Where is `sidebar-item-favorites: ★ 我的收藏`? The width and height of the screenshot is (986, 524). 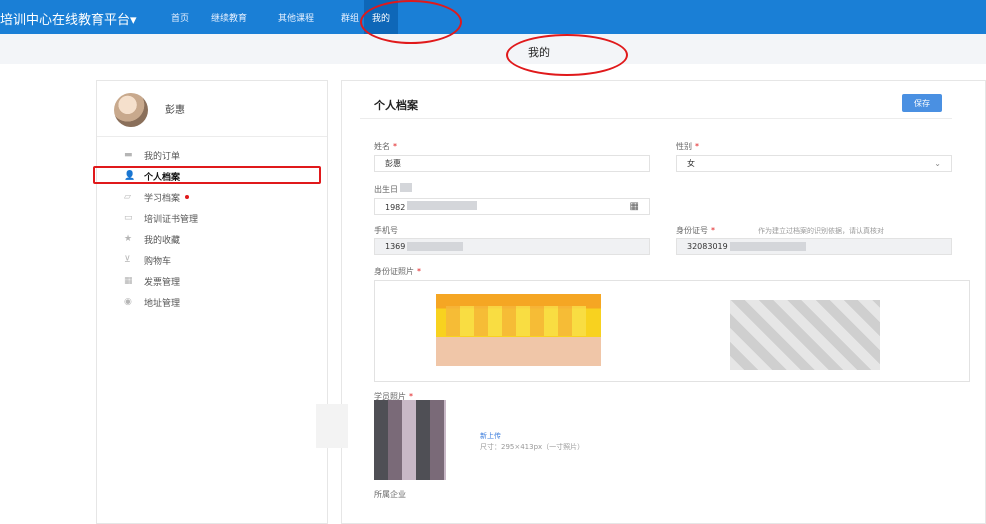 sidebar-item-favorites: ★ 我的收藏 is located at coordinates (152, 239).